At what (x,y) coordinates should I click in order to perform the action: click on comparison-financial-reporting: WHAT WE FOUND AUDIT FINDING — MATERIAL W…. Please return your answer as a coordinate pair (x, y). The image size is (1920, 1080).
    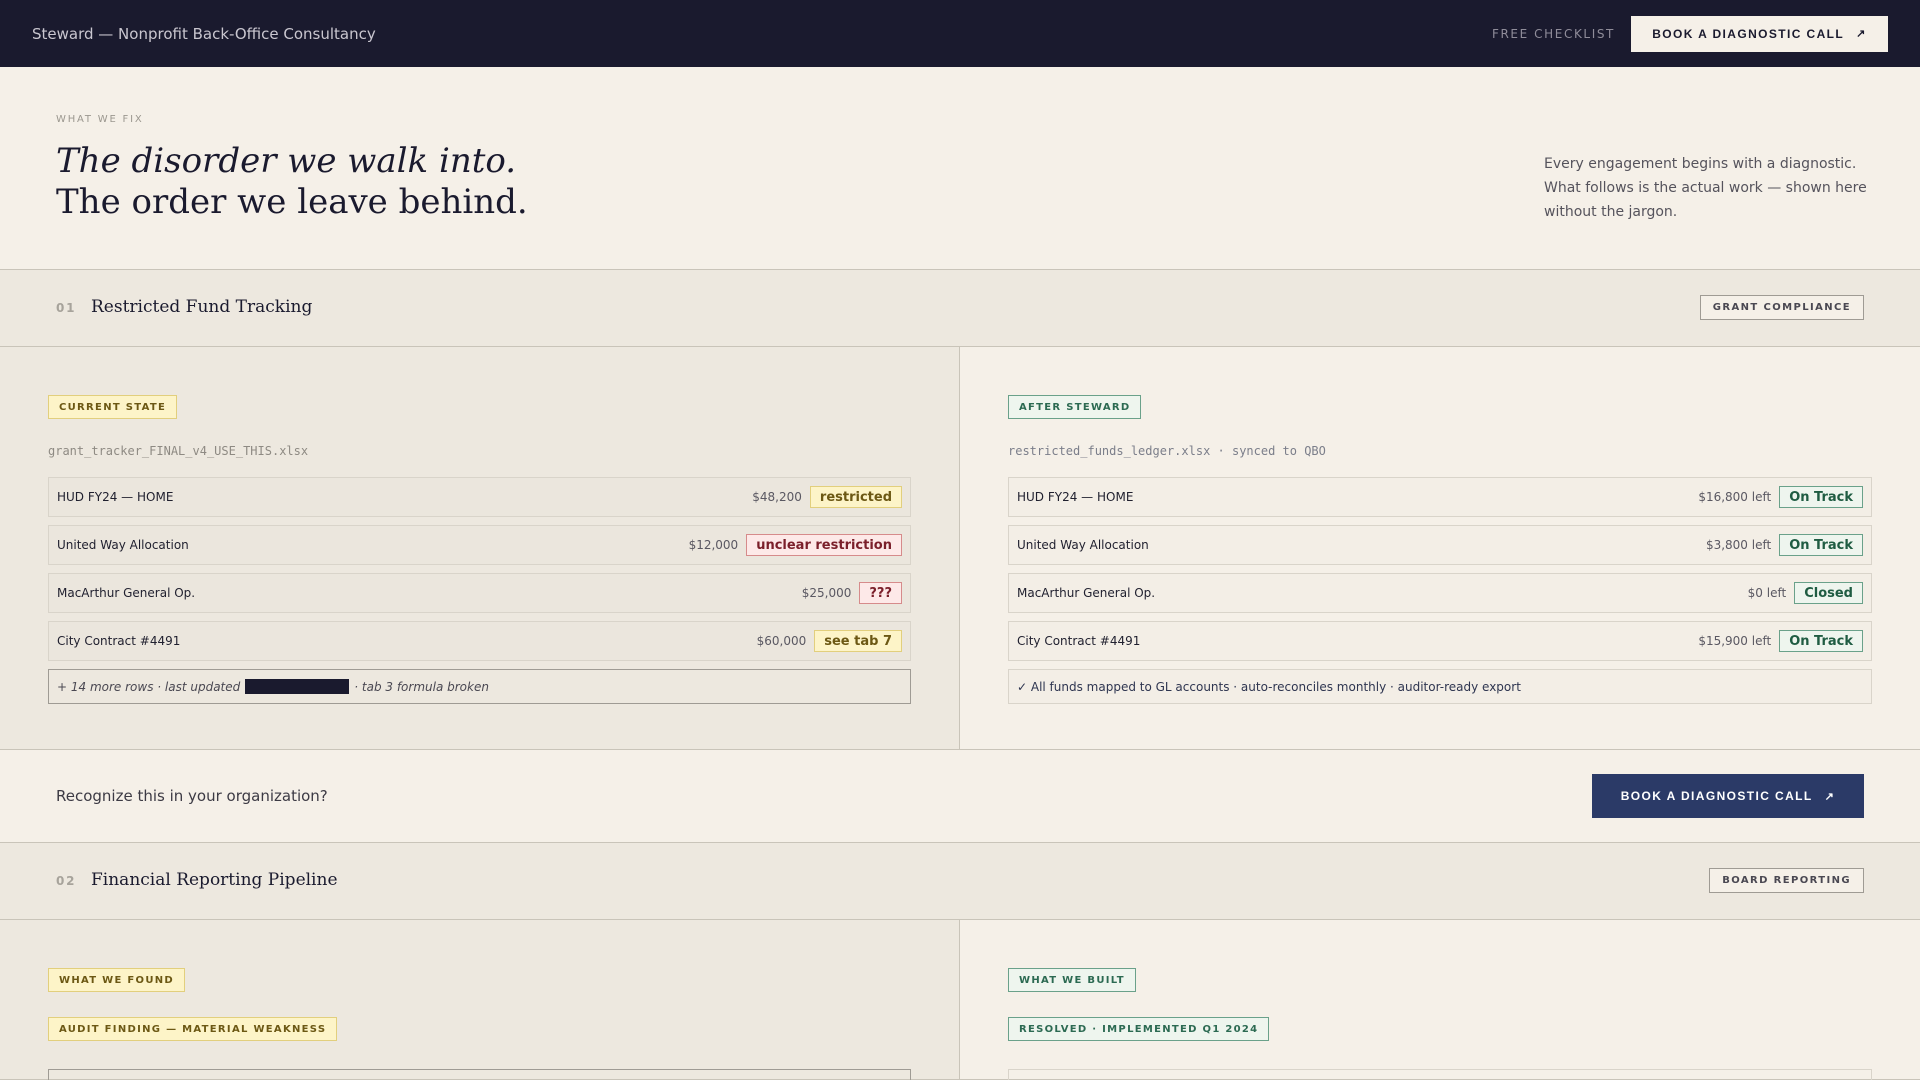
    Looking at the image, I should click on (960, 1000).